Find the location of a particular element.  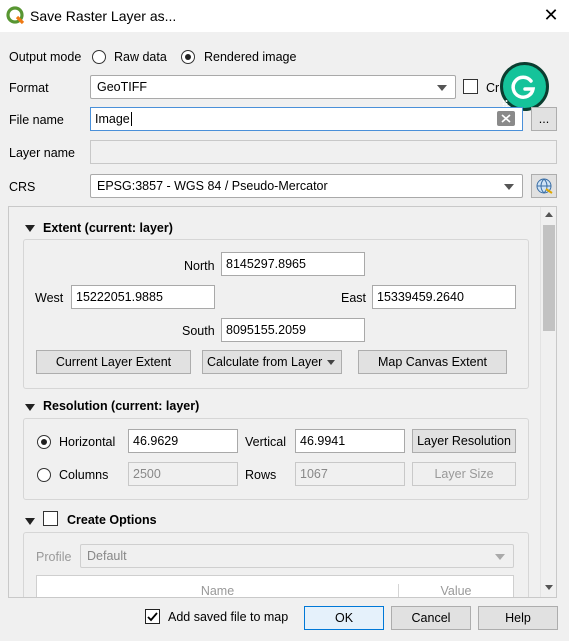

horizontal-radio is located at coordinates (44, 442).